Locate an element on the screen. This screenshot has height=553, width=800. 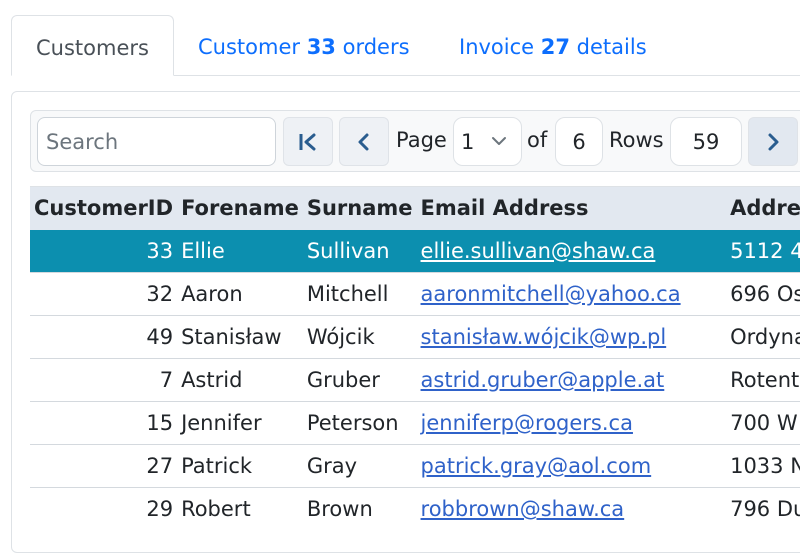
cell-email: stanisław.wójcik@wp.pl is located at coordinates (571, 337).